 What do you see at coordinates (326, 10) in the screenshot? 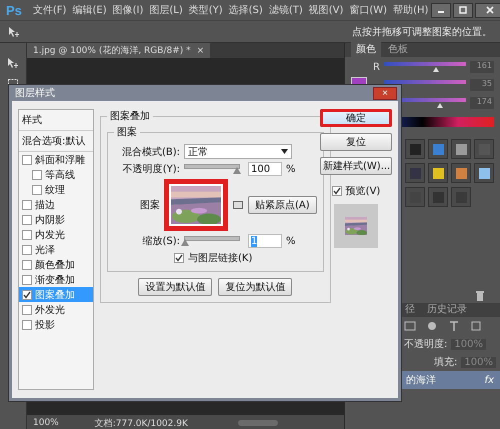
I see `menu-item: 视图(V)` at bounding box center [326, 10].